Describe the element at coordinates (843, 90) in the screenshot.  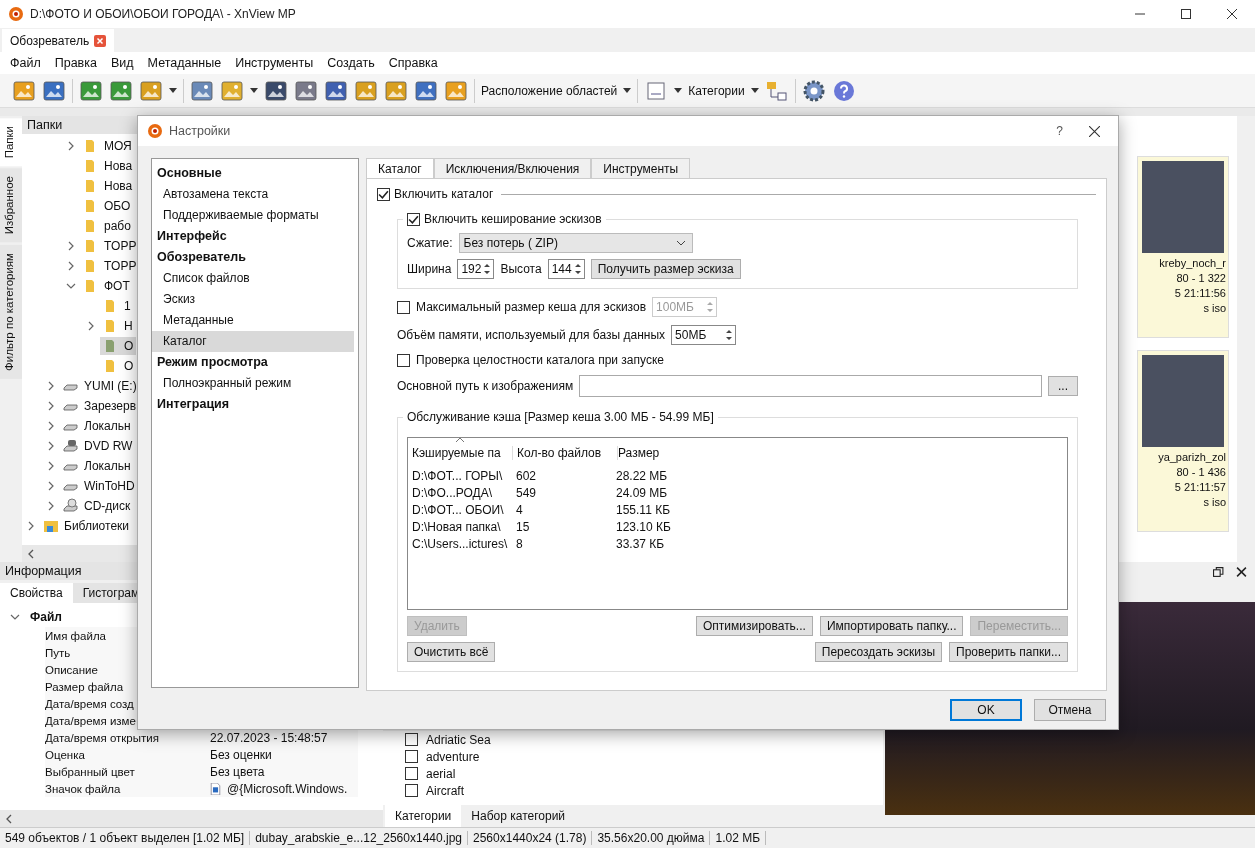
I see `help-icon` at that location.